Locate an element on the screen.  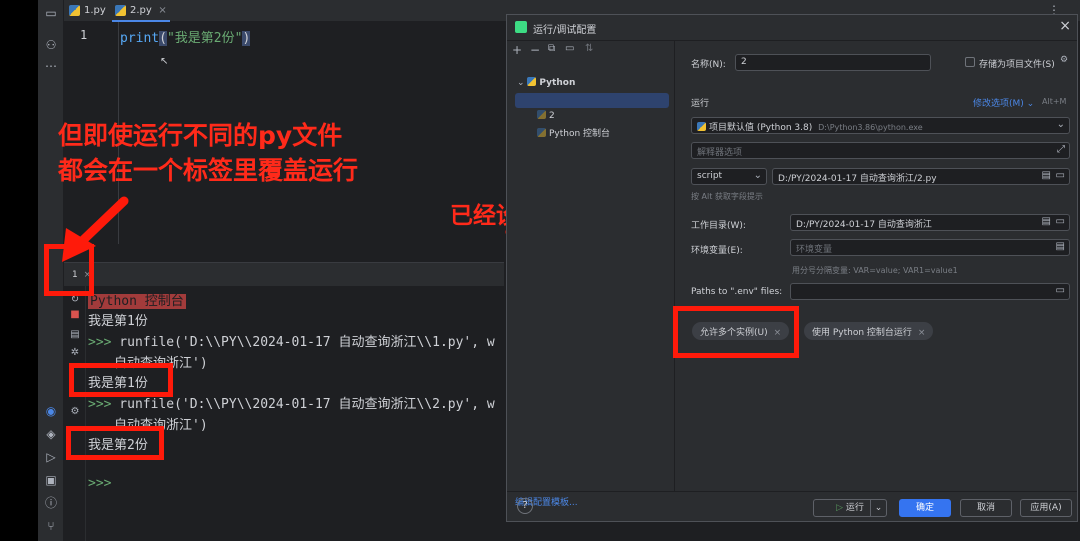
dotenv-field: ▭ is located at coordinates (930, 291).